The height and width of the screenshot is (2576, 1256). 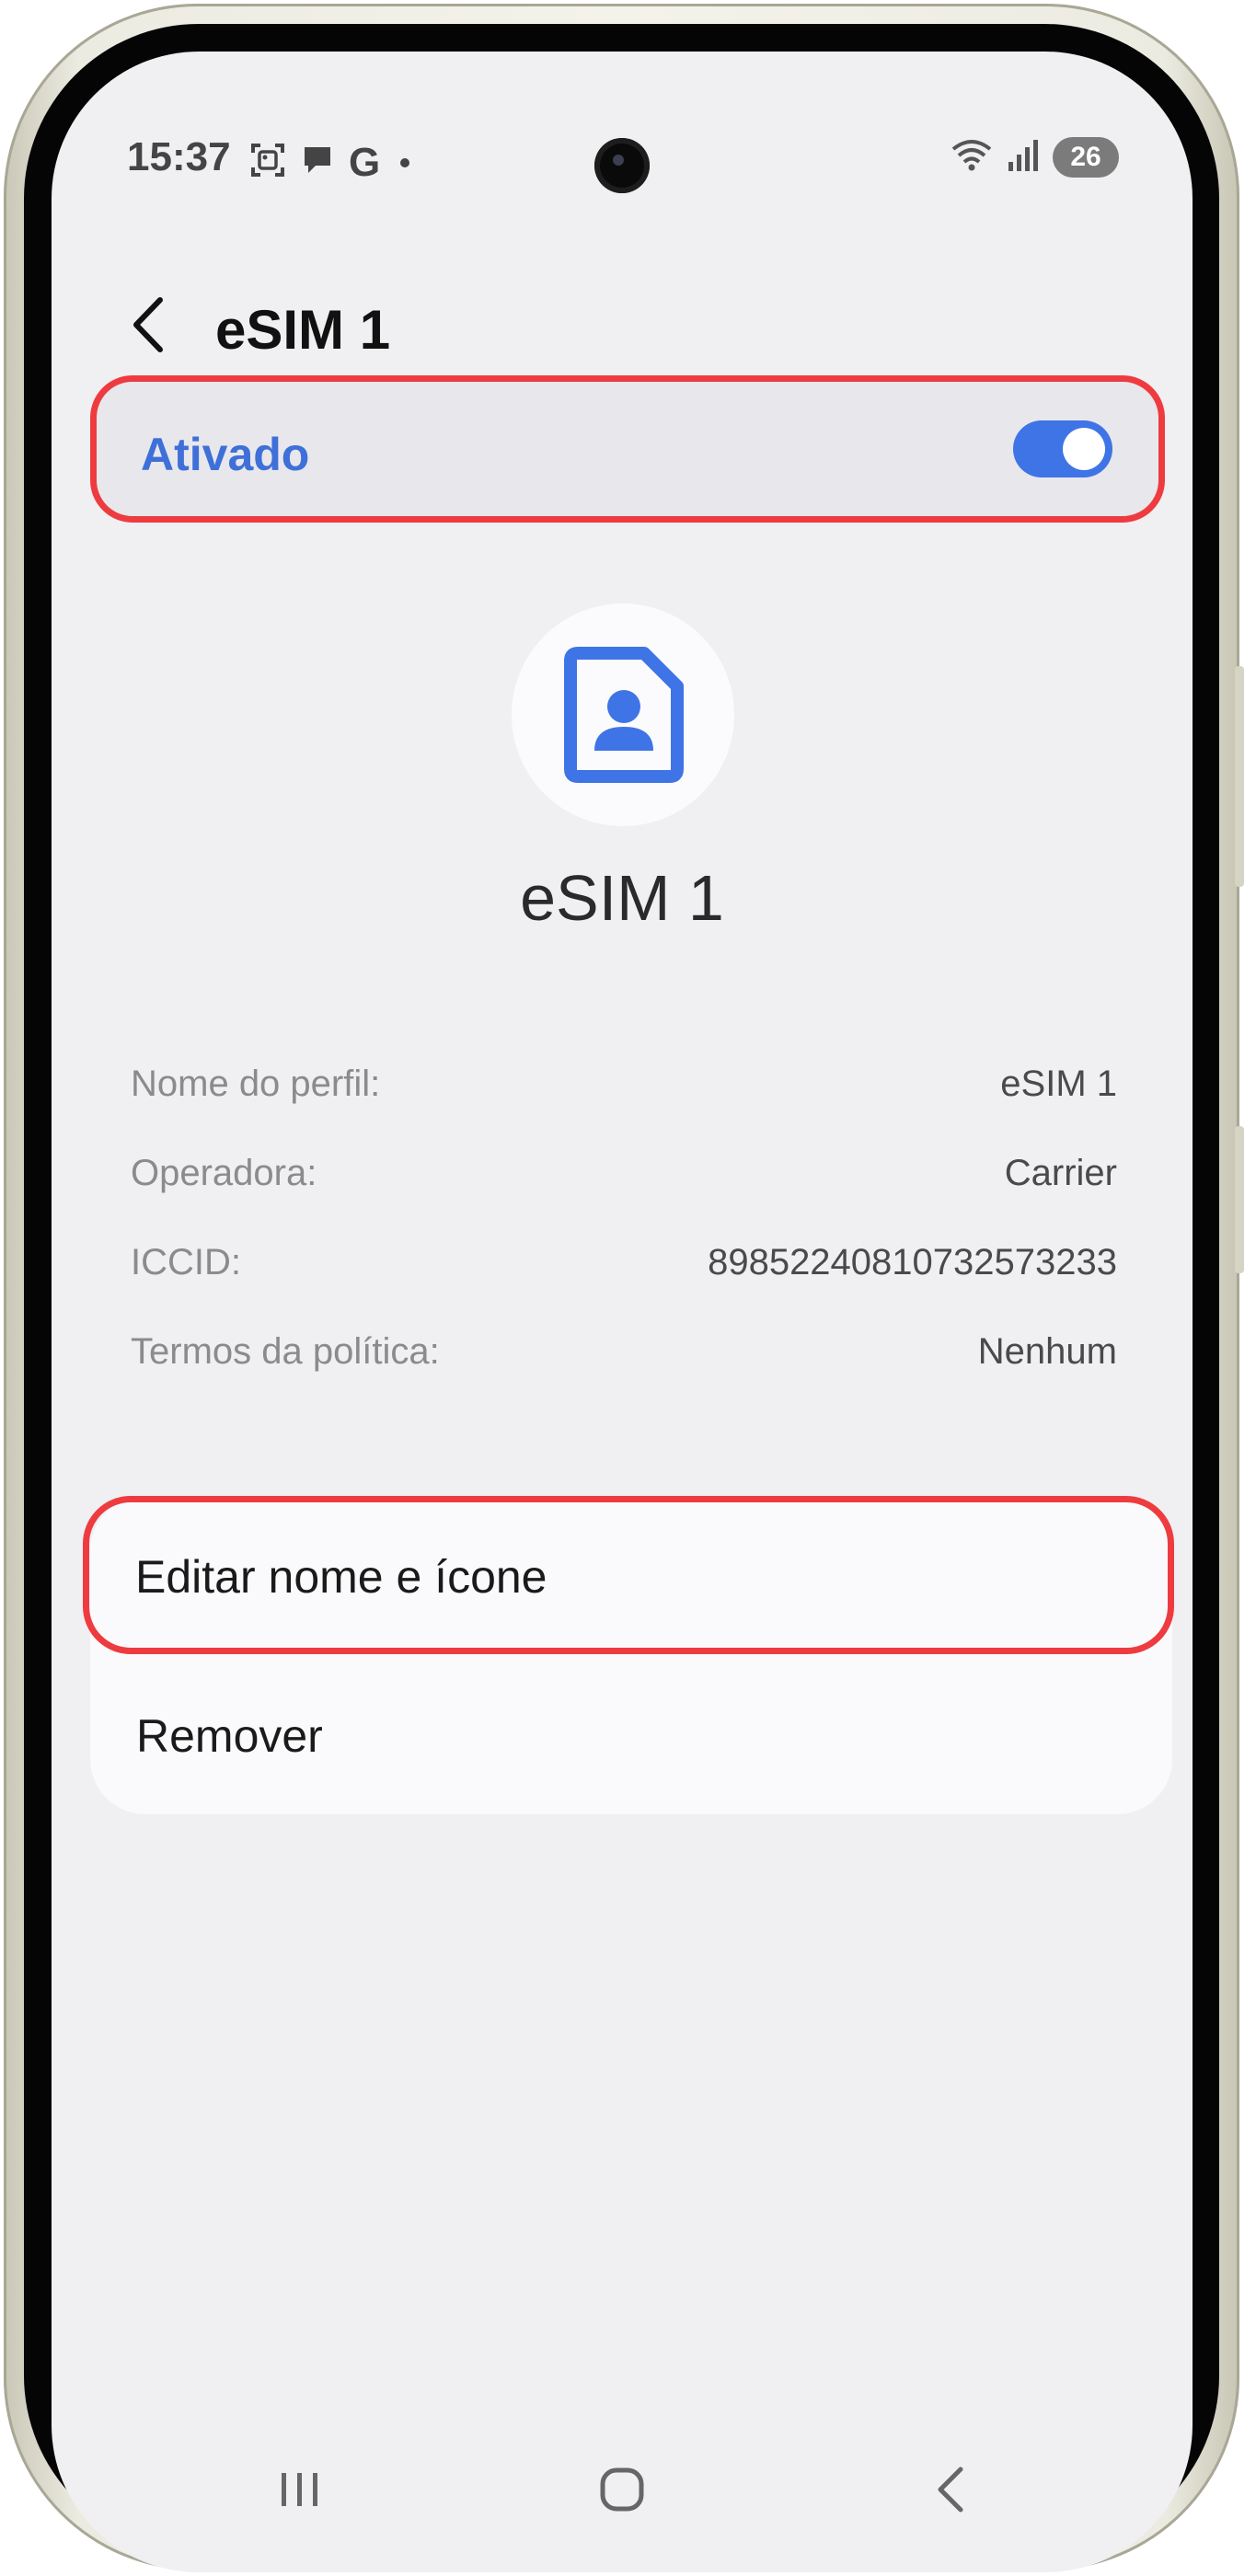 I want to click on info-row-iccid: ICCID: 89852240810732573233, so click(x=624, y=1286).